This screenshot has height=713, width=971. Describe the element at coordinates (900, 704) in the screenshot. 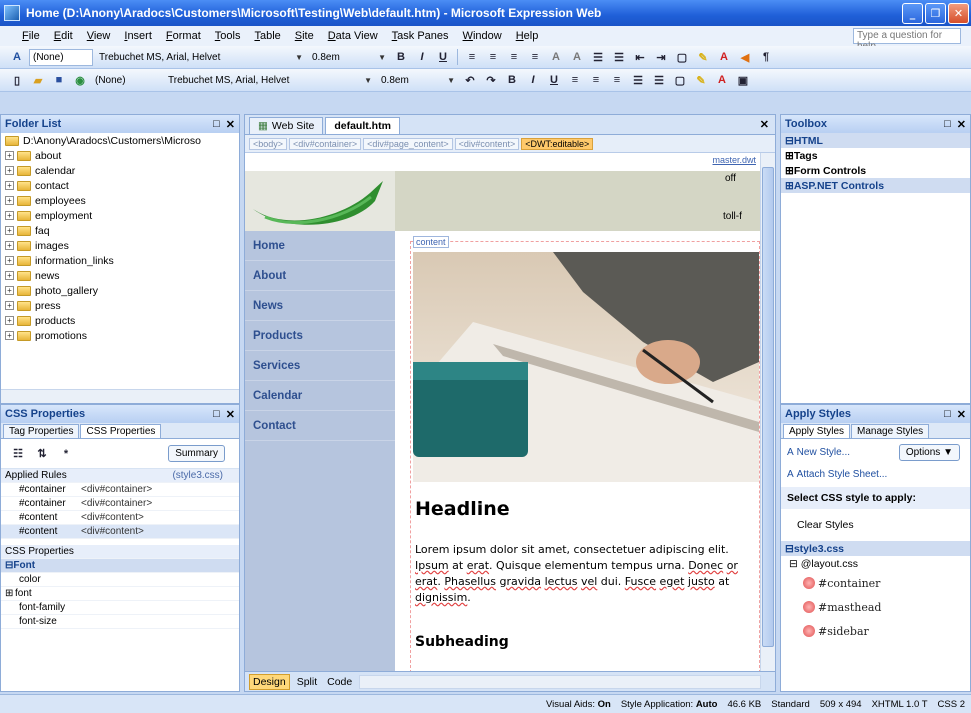

I see `doctype-status: XHTML 1.0 T` at that location.